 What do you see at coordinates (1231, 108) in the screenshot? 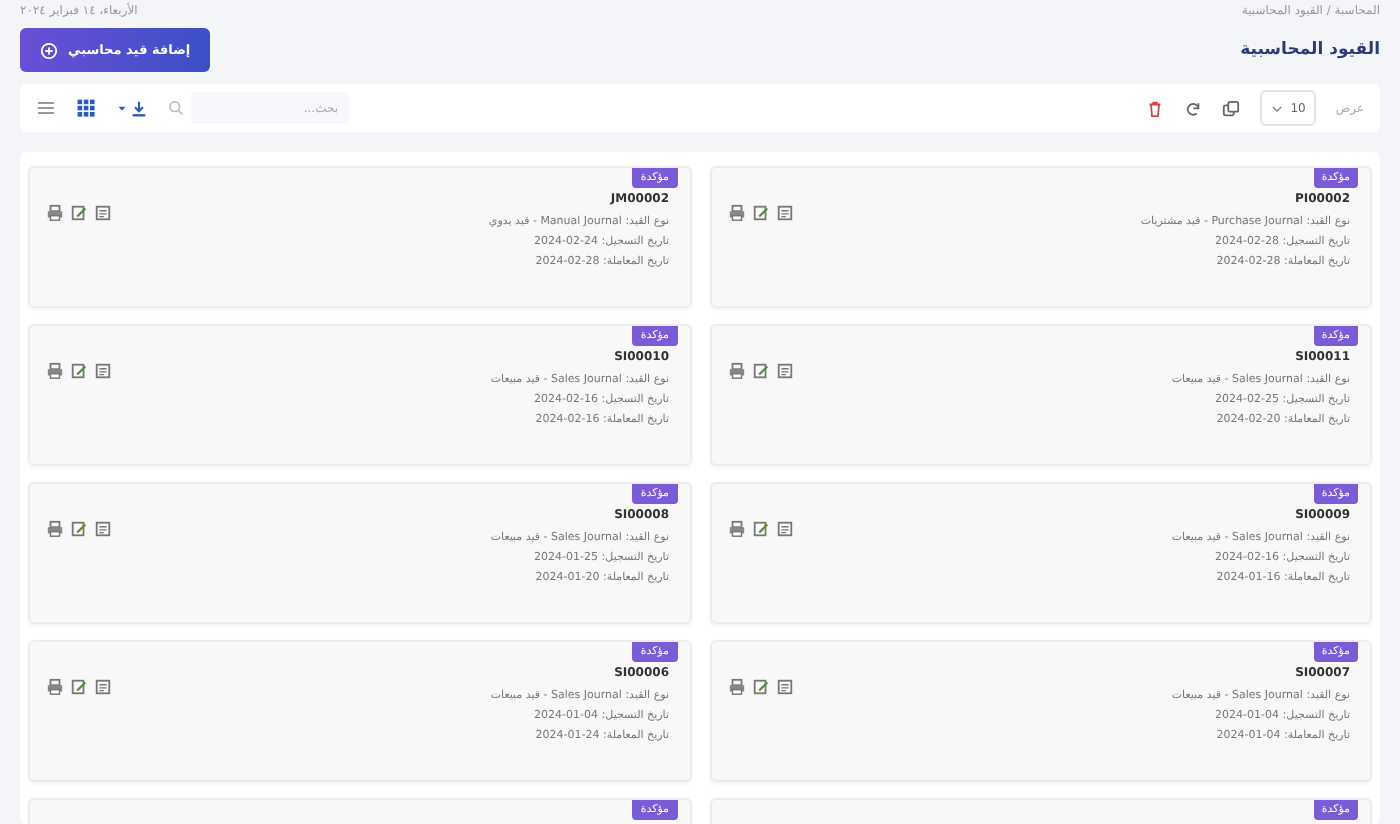
I see `copy-icon` at bounding box center [1231, 108].